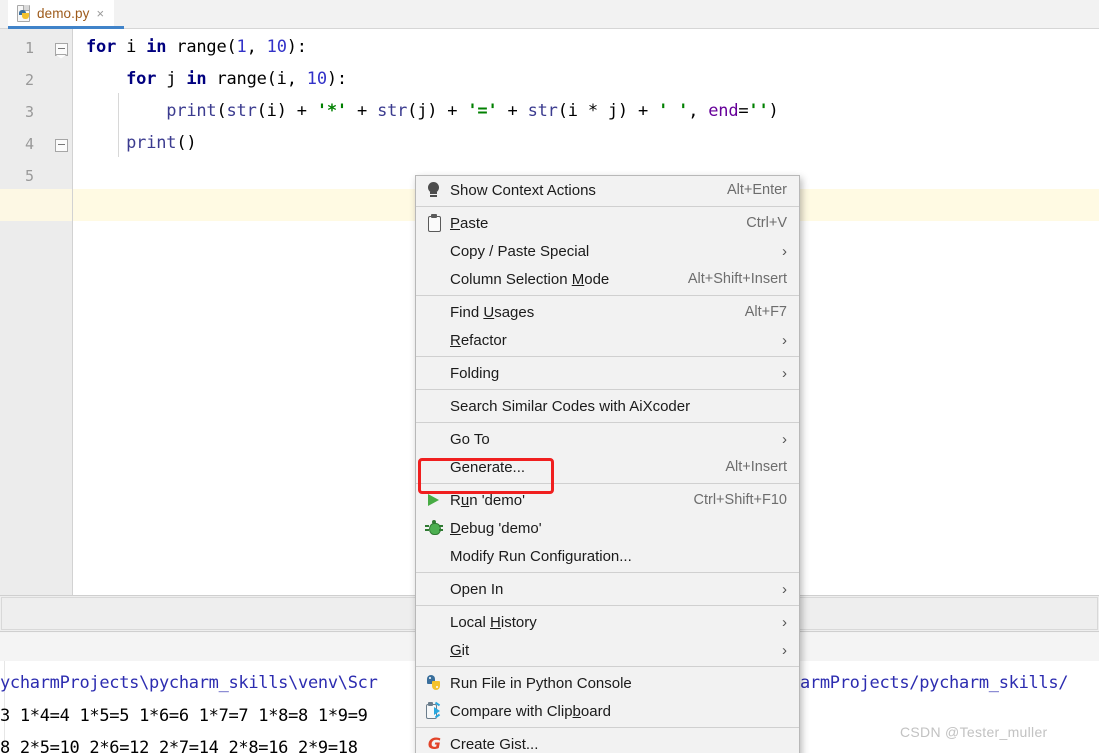 The height and width of the screenshot is (753, 1099). What do you see at coordinates (974, 732) in the screenshot?
I see `watermark-text: CSDN @Tester_muller` at bounding box center [974, 732].